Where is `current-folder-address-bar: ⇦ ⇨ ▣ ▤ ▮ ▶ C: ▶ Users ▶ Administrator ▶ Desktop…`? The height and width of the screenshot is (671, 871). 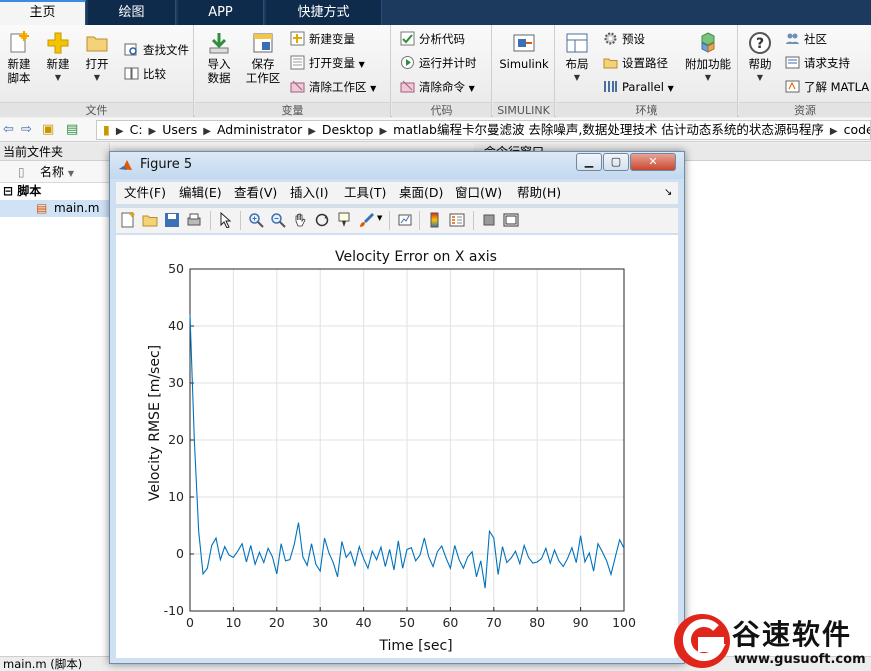
current-folder-address-bar: ⇦ ⇨ ▣ ▤ ▮ ▶ C: ▶ Users ▶ Administrator ▶ Desktop… is located at coordinates (435, 130).